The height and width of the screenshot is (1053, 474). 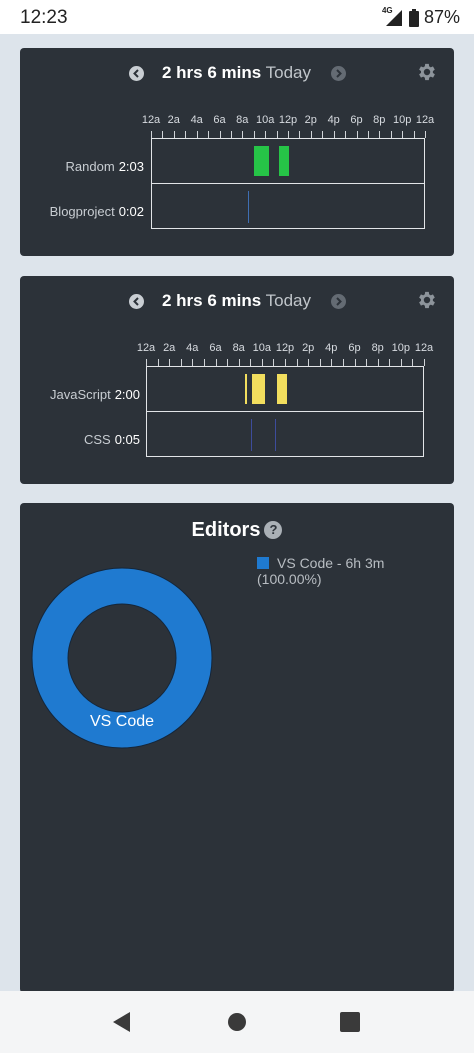 What do you see at coordinates (82, 211) in the screenshot?
I see `project-name: Blogproject` at bounding box center [82, 211].